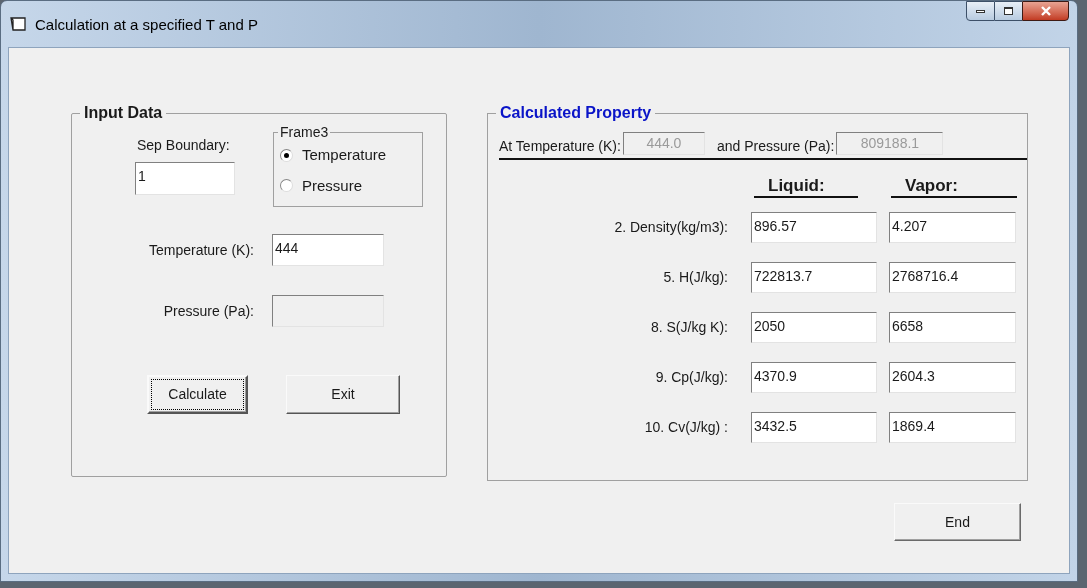 This screenshot has width=1087, height=588. I want to click on minimize-button, so click(980, 11).